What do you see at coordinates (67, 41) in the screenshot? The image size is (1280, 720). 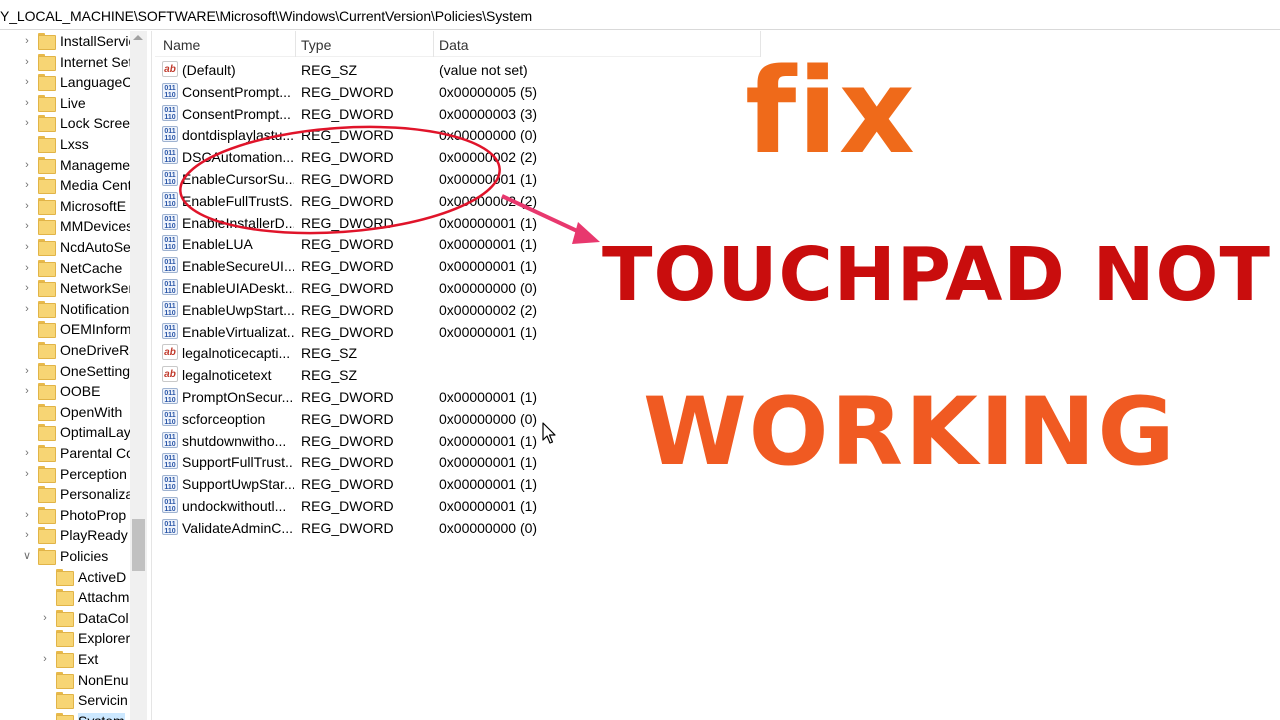 I see `tree-item: › InstallServic` at bounding box center [67, 41].